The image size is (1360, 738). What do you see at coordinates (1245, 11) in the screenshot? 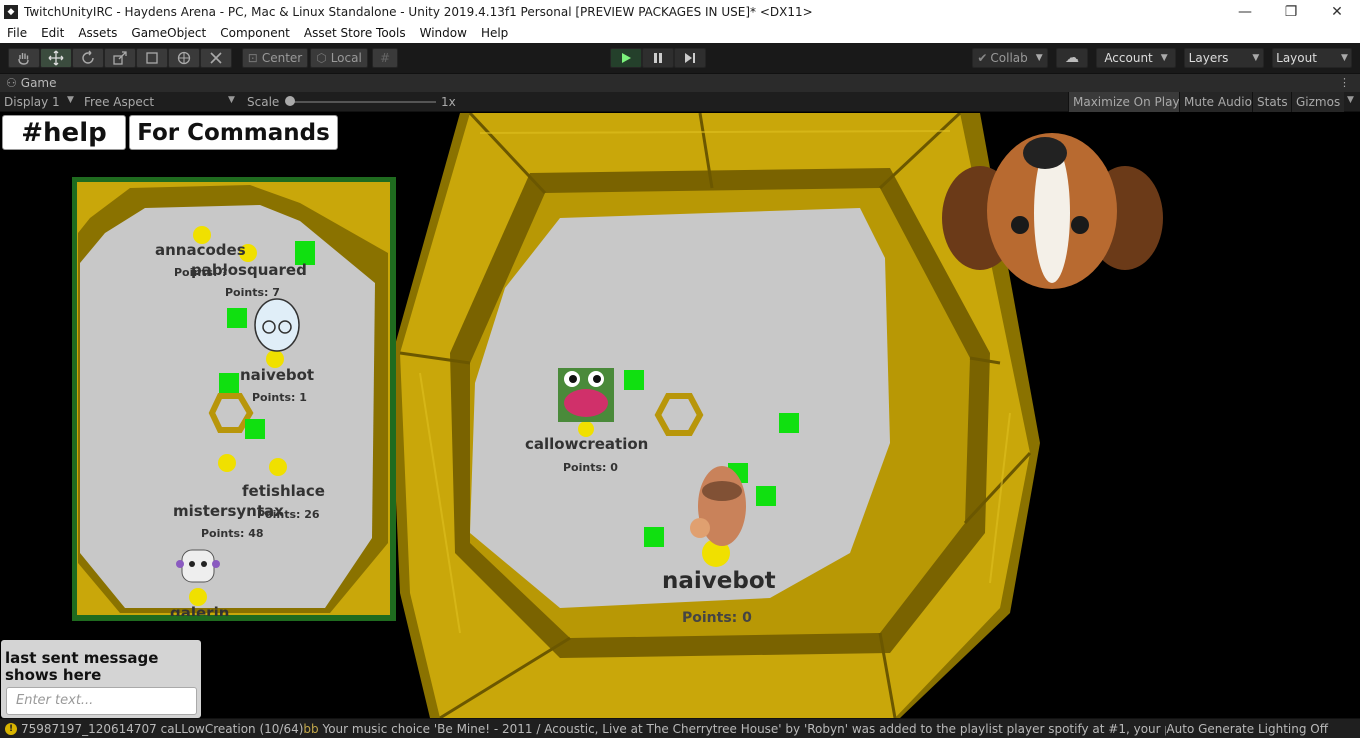
I see `minimize-button: —` at bounding box center [1245, 11].